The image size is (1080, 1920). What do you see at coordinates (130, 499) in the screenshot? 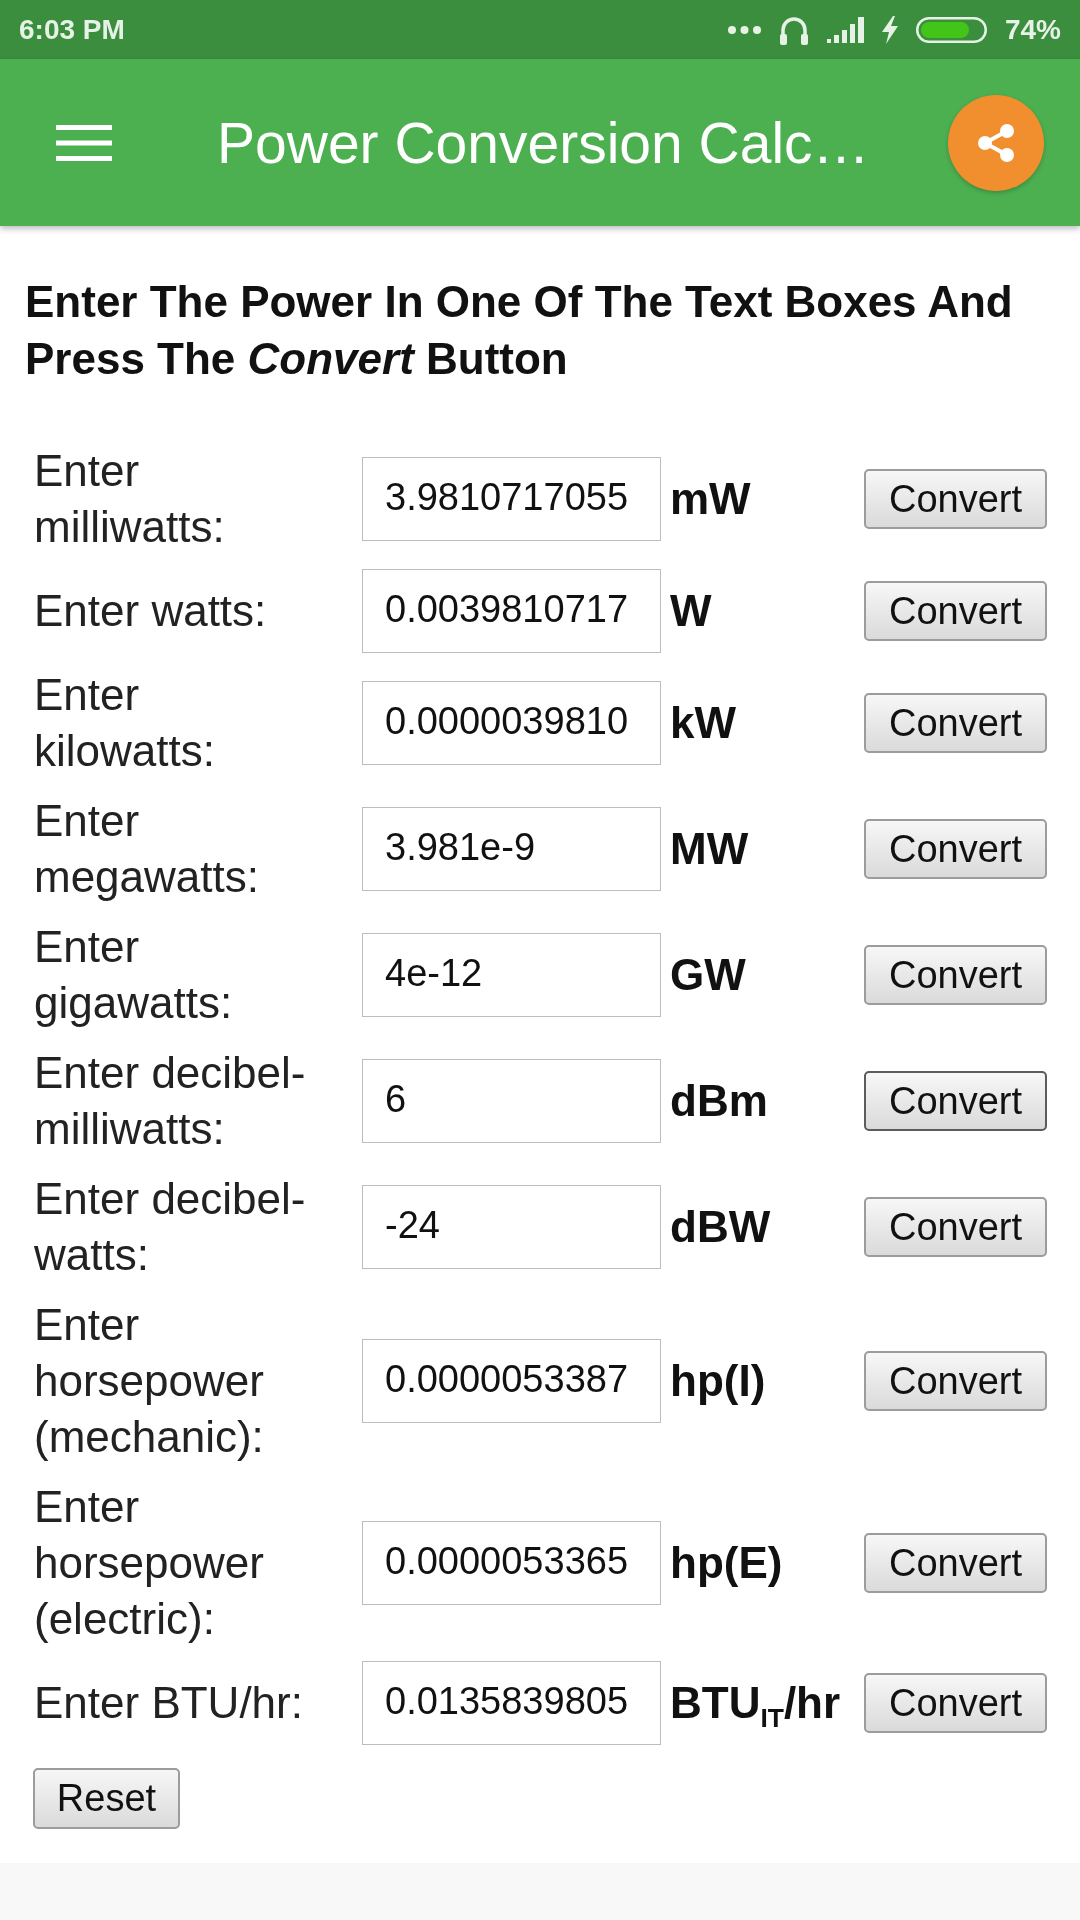
I see `field-label: Enter milliwatts:` at bounding box center [130, 499].